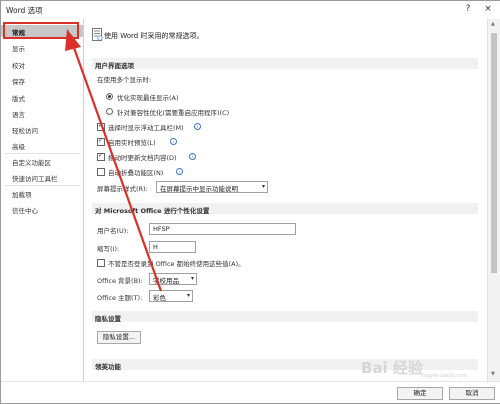  I want to click on sidebar-item-label: 高级, so click(18, 147).